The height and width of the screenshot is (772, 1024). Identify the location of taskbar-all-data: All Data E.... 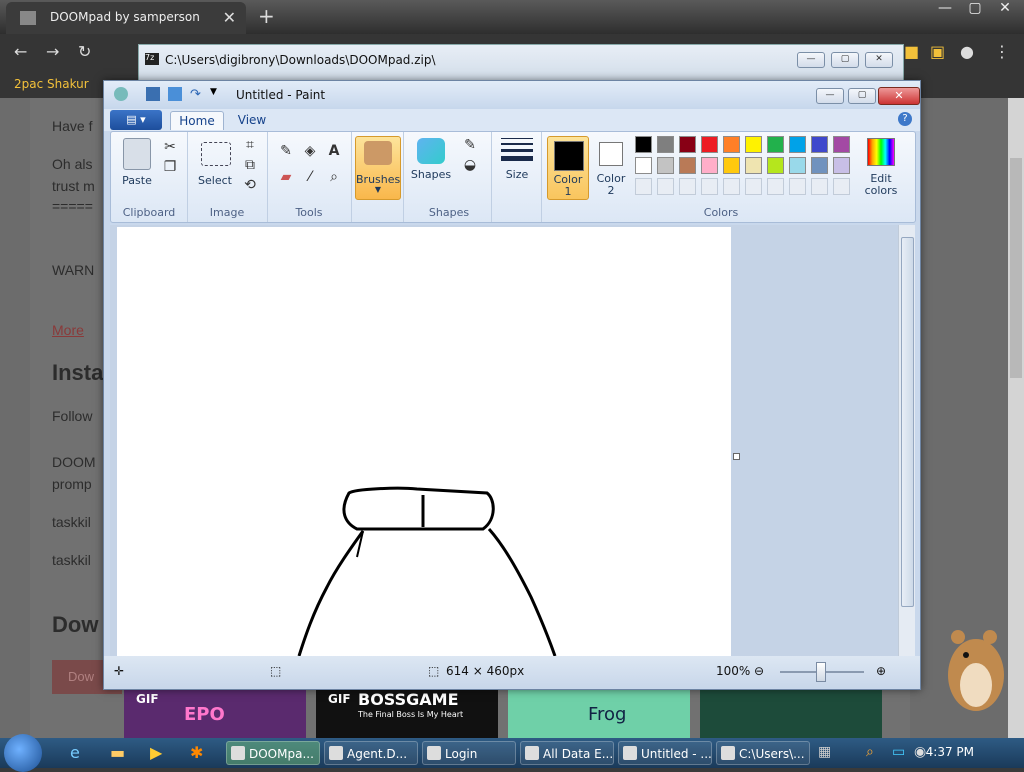
(567, 753).